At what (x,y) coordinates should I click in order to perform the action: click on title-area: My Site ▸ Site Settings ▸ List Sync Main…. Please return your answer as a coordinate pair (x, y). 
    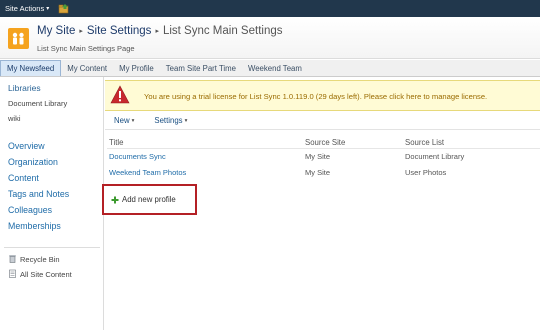
    Looking at the image, I should click on (270, 38).